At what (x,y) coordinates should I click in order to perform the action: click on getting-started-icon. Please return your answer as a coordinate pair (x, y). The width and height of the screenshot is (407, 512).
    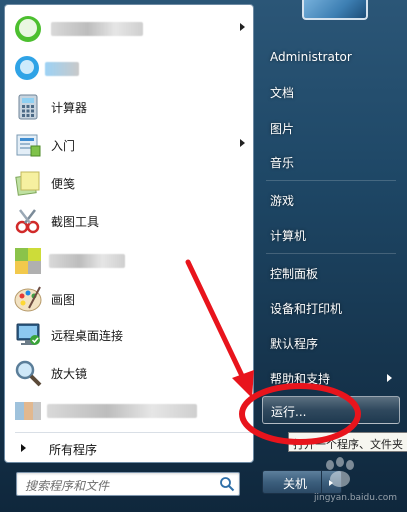
    Looking at the image, I should click on (28, 145).